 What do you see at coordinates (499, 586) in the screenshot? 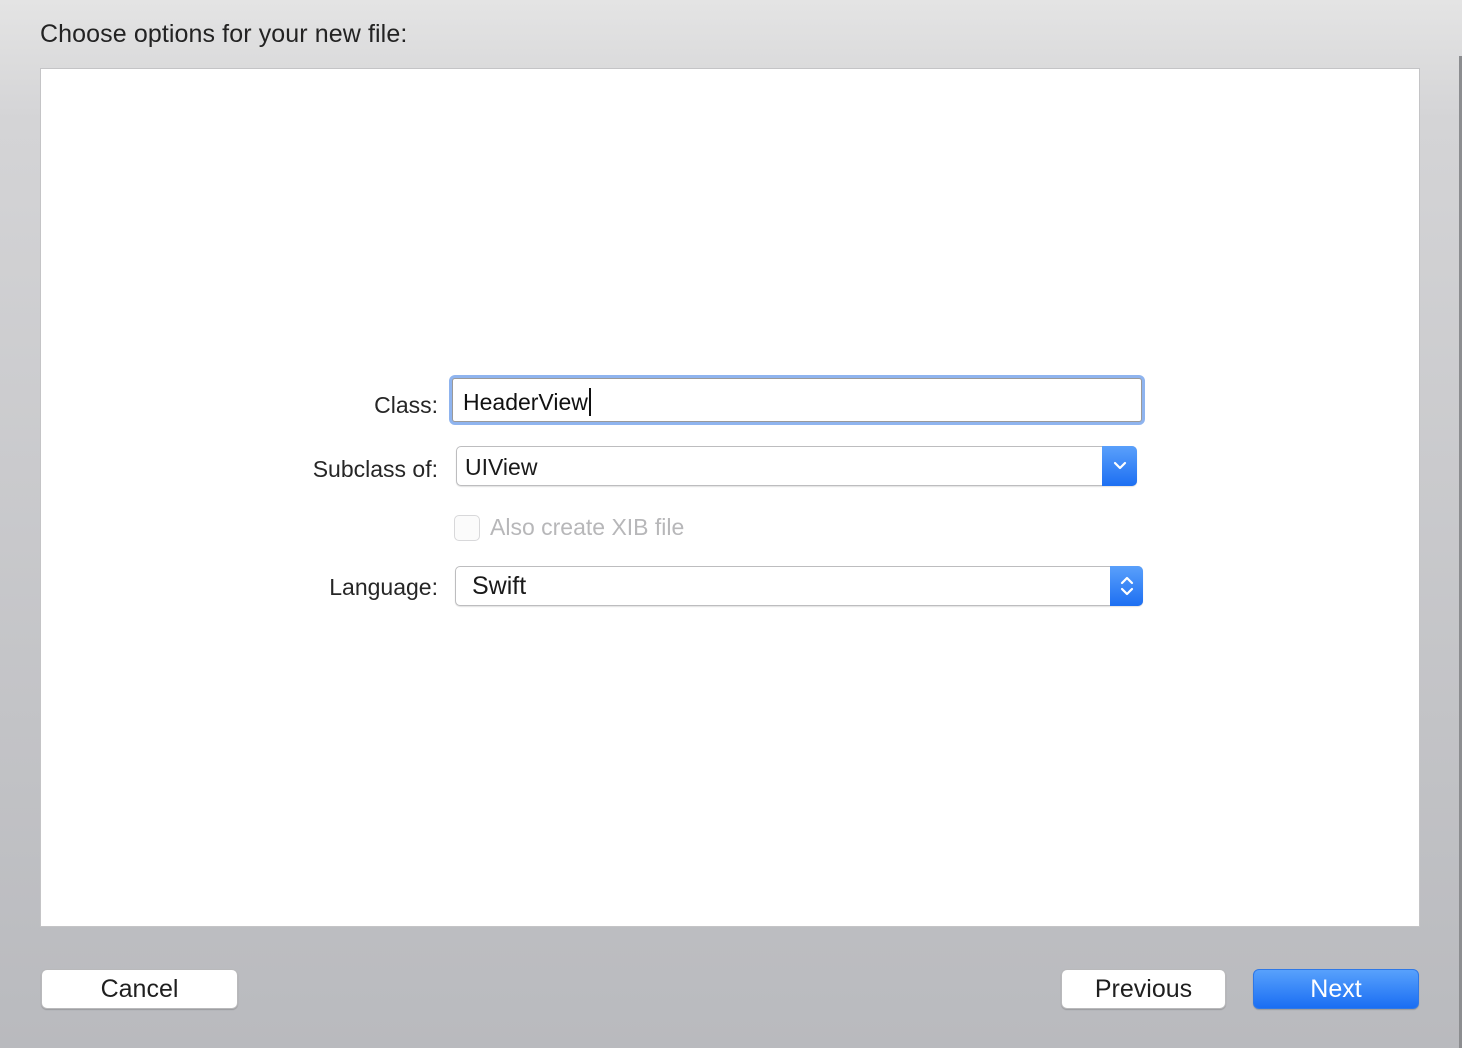
I see `language-value: Swift` at bounding box center [499, 586].